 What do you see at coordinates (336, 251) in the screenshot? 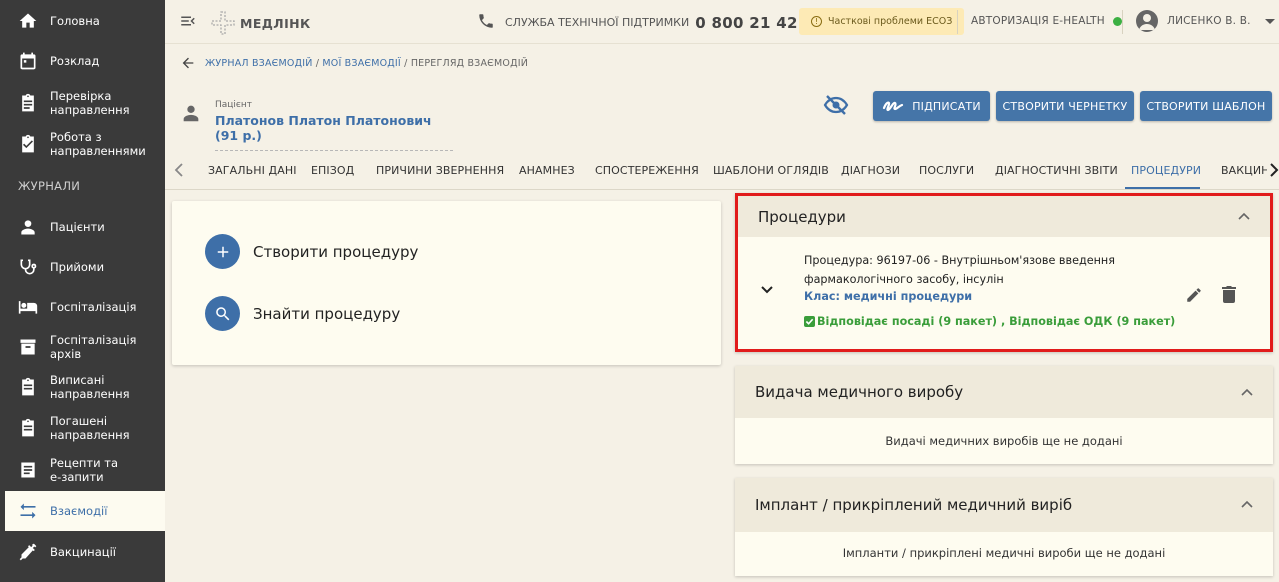
I see `create-procedure-label: Створити процедуру` at bounding box center [336, 251].